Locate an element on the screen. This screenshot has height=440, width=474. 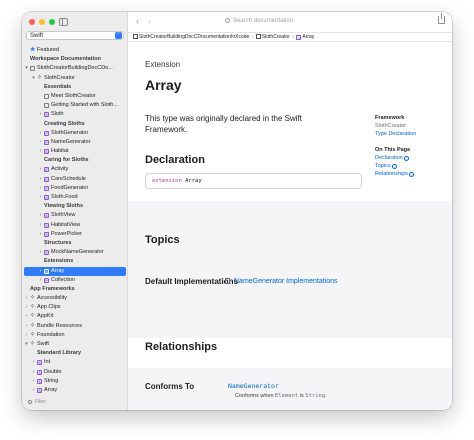
sidebar-item-powerpicker: › S PowerPicker is located at coordinates (75, 234).